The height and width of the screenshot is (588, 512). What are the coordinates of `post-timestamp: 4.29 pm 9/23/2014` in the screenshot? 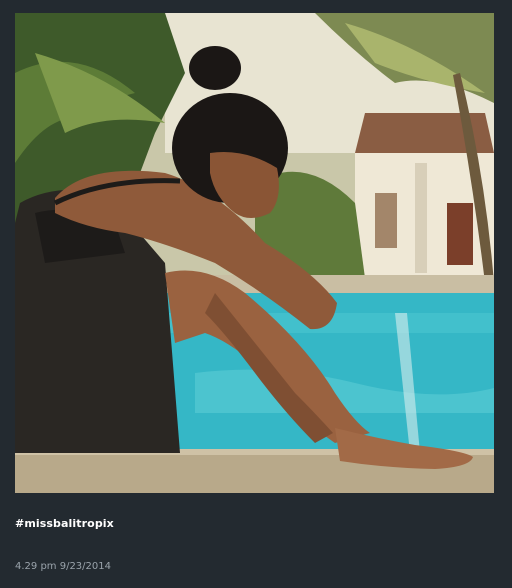 It's located at (63, 566).